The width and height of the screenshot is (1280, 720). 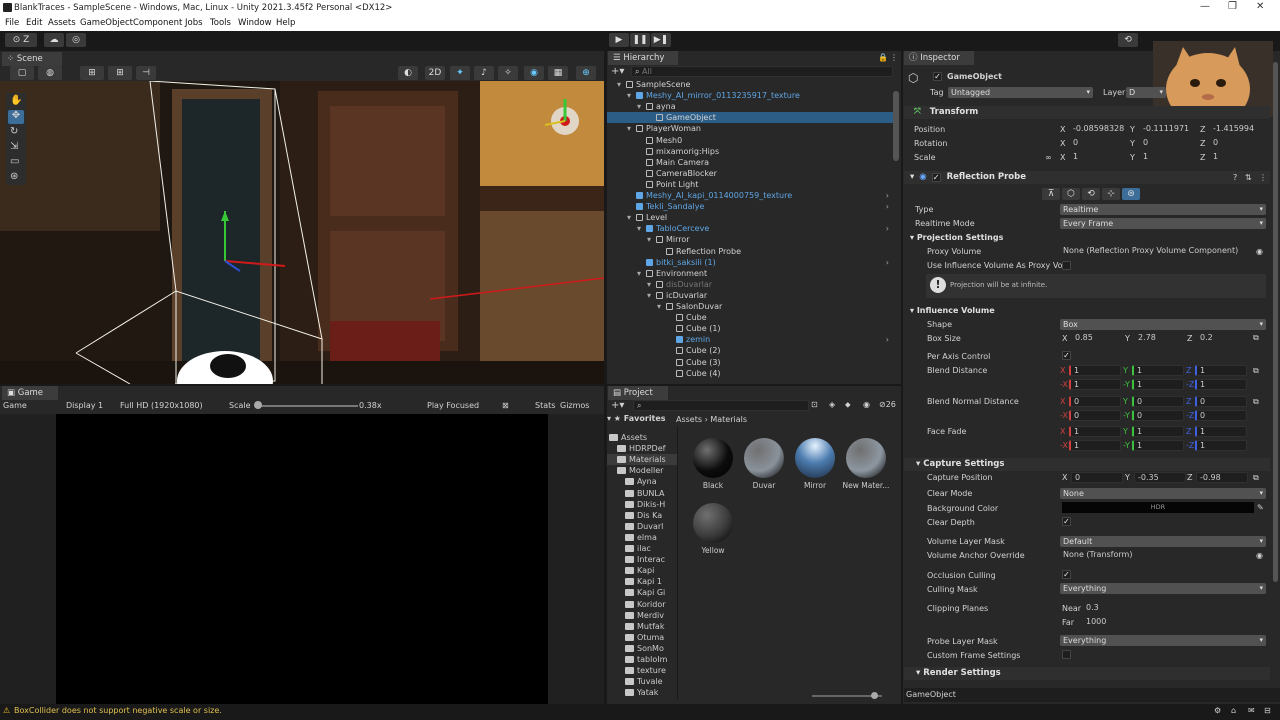 What do you see at coordinates (642, 626) in the screenshot?
I see `project-folder-row: Mutfak` at bounding box center [642, 626].